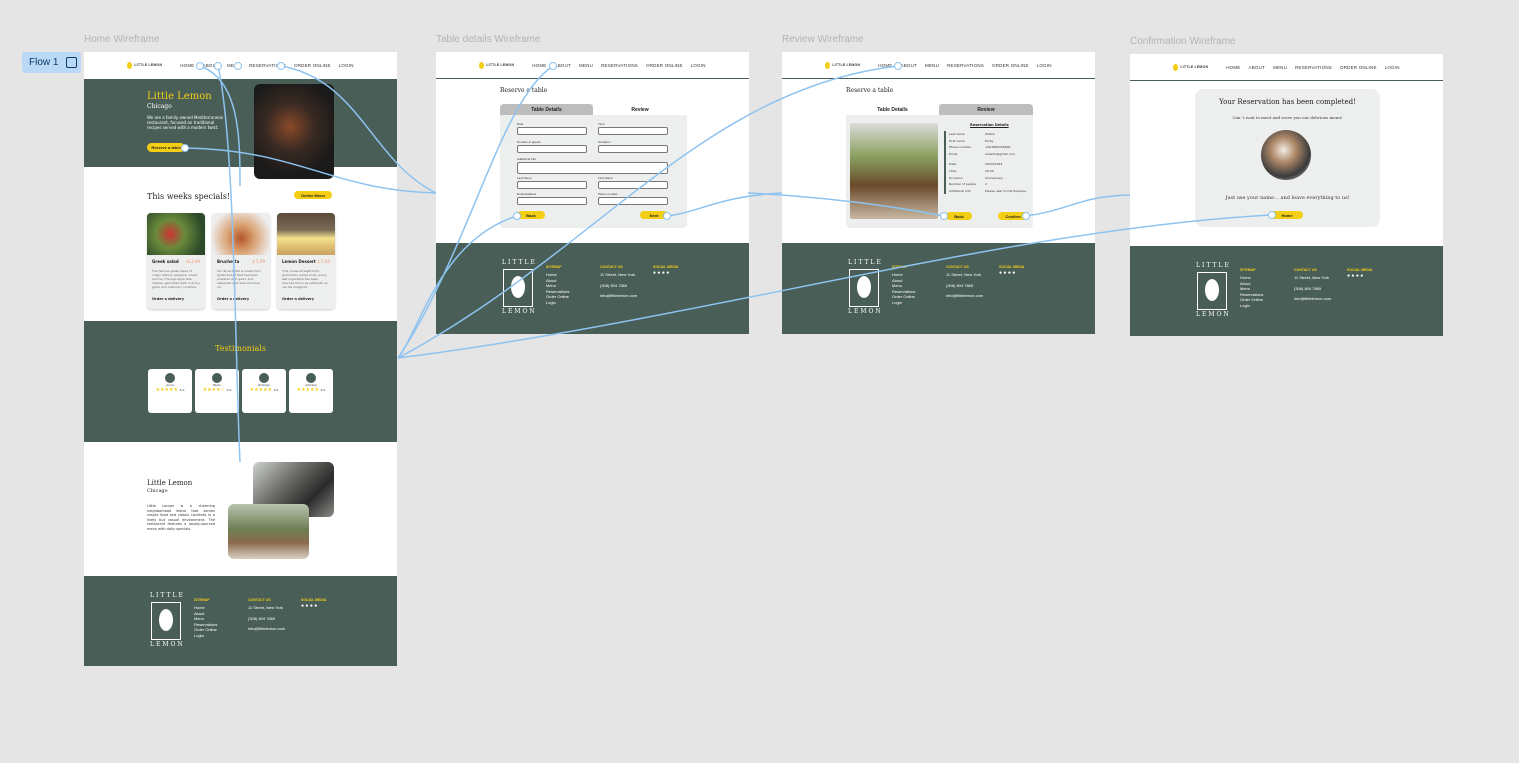 This screenshot has width=1519, height=763. Describe the element at coordinates (633, 201) in the screenshot. I see `phone-field` at that location.